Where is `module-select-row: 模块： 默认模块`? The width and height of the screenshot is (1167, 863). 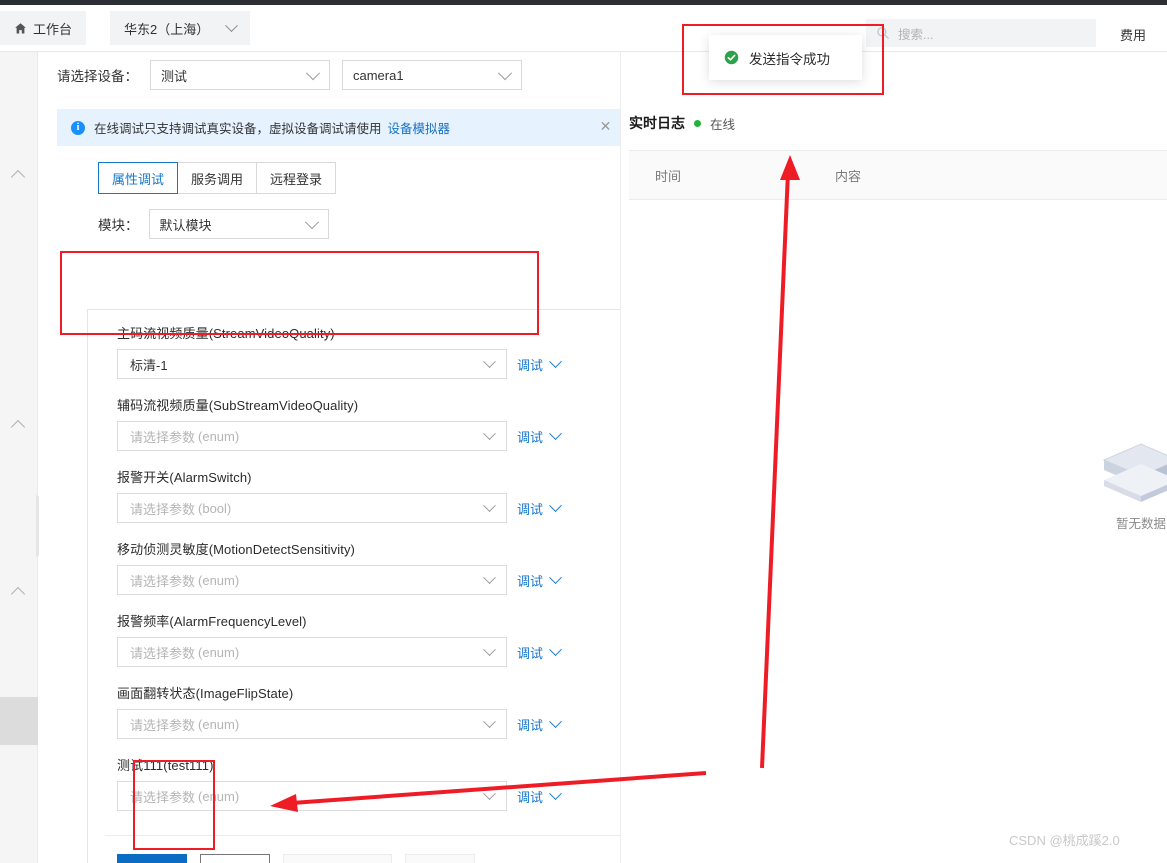
module-select-row: 模块： 默认模块 is located at coordinates (213, 224).